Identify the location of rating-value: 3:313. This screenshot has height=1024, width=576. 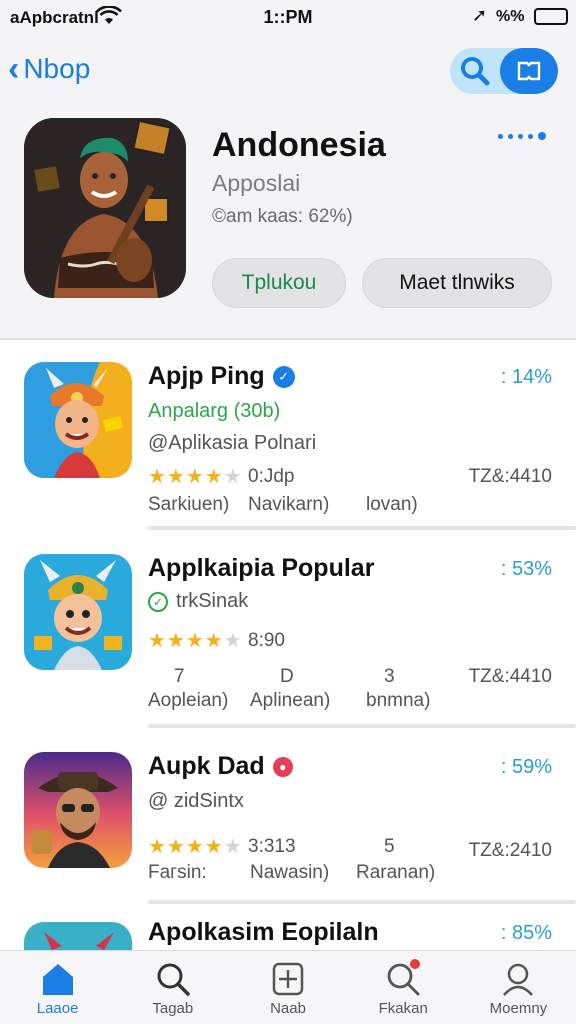
(272, 846).